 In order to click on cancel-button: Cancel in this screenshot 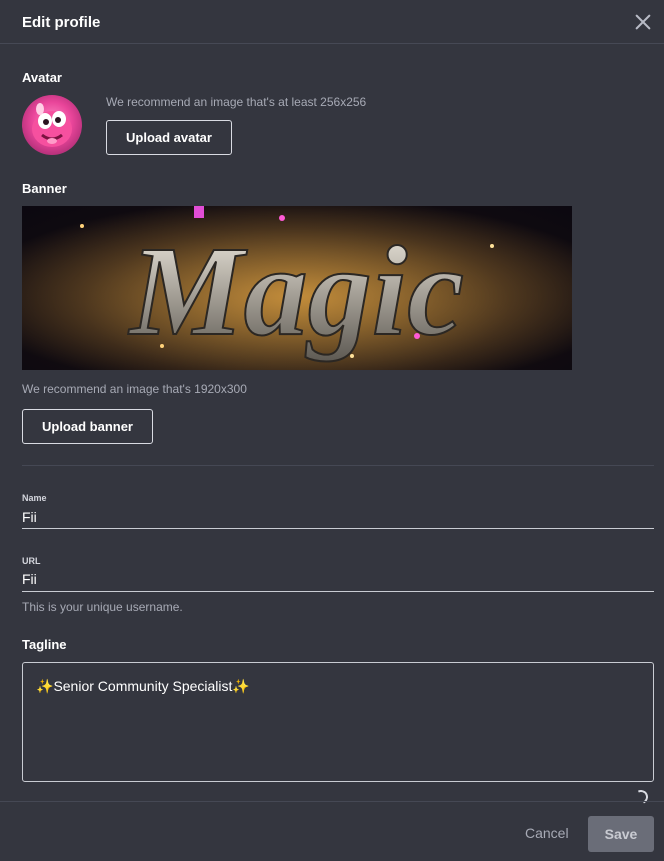, I will do `click(547, 833)`.